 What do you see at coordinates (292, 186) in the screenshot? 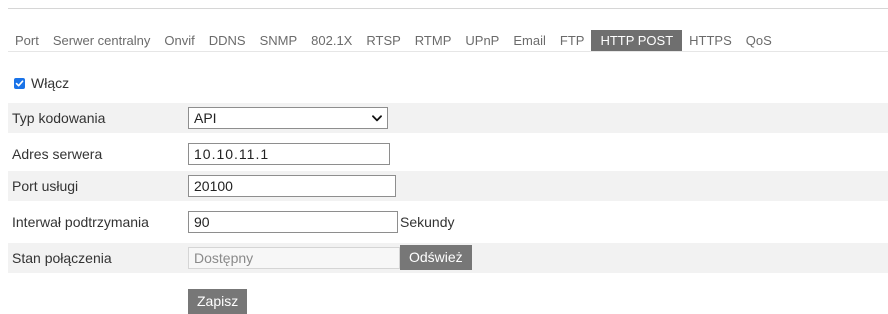
I see `service-port-input: 20100` at bounding box center [292, 186].